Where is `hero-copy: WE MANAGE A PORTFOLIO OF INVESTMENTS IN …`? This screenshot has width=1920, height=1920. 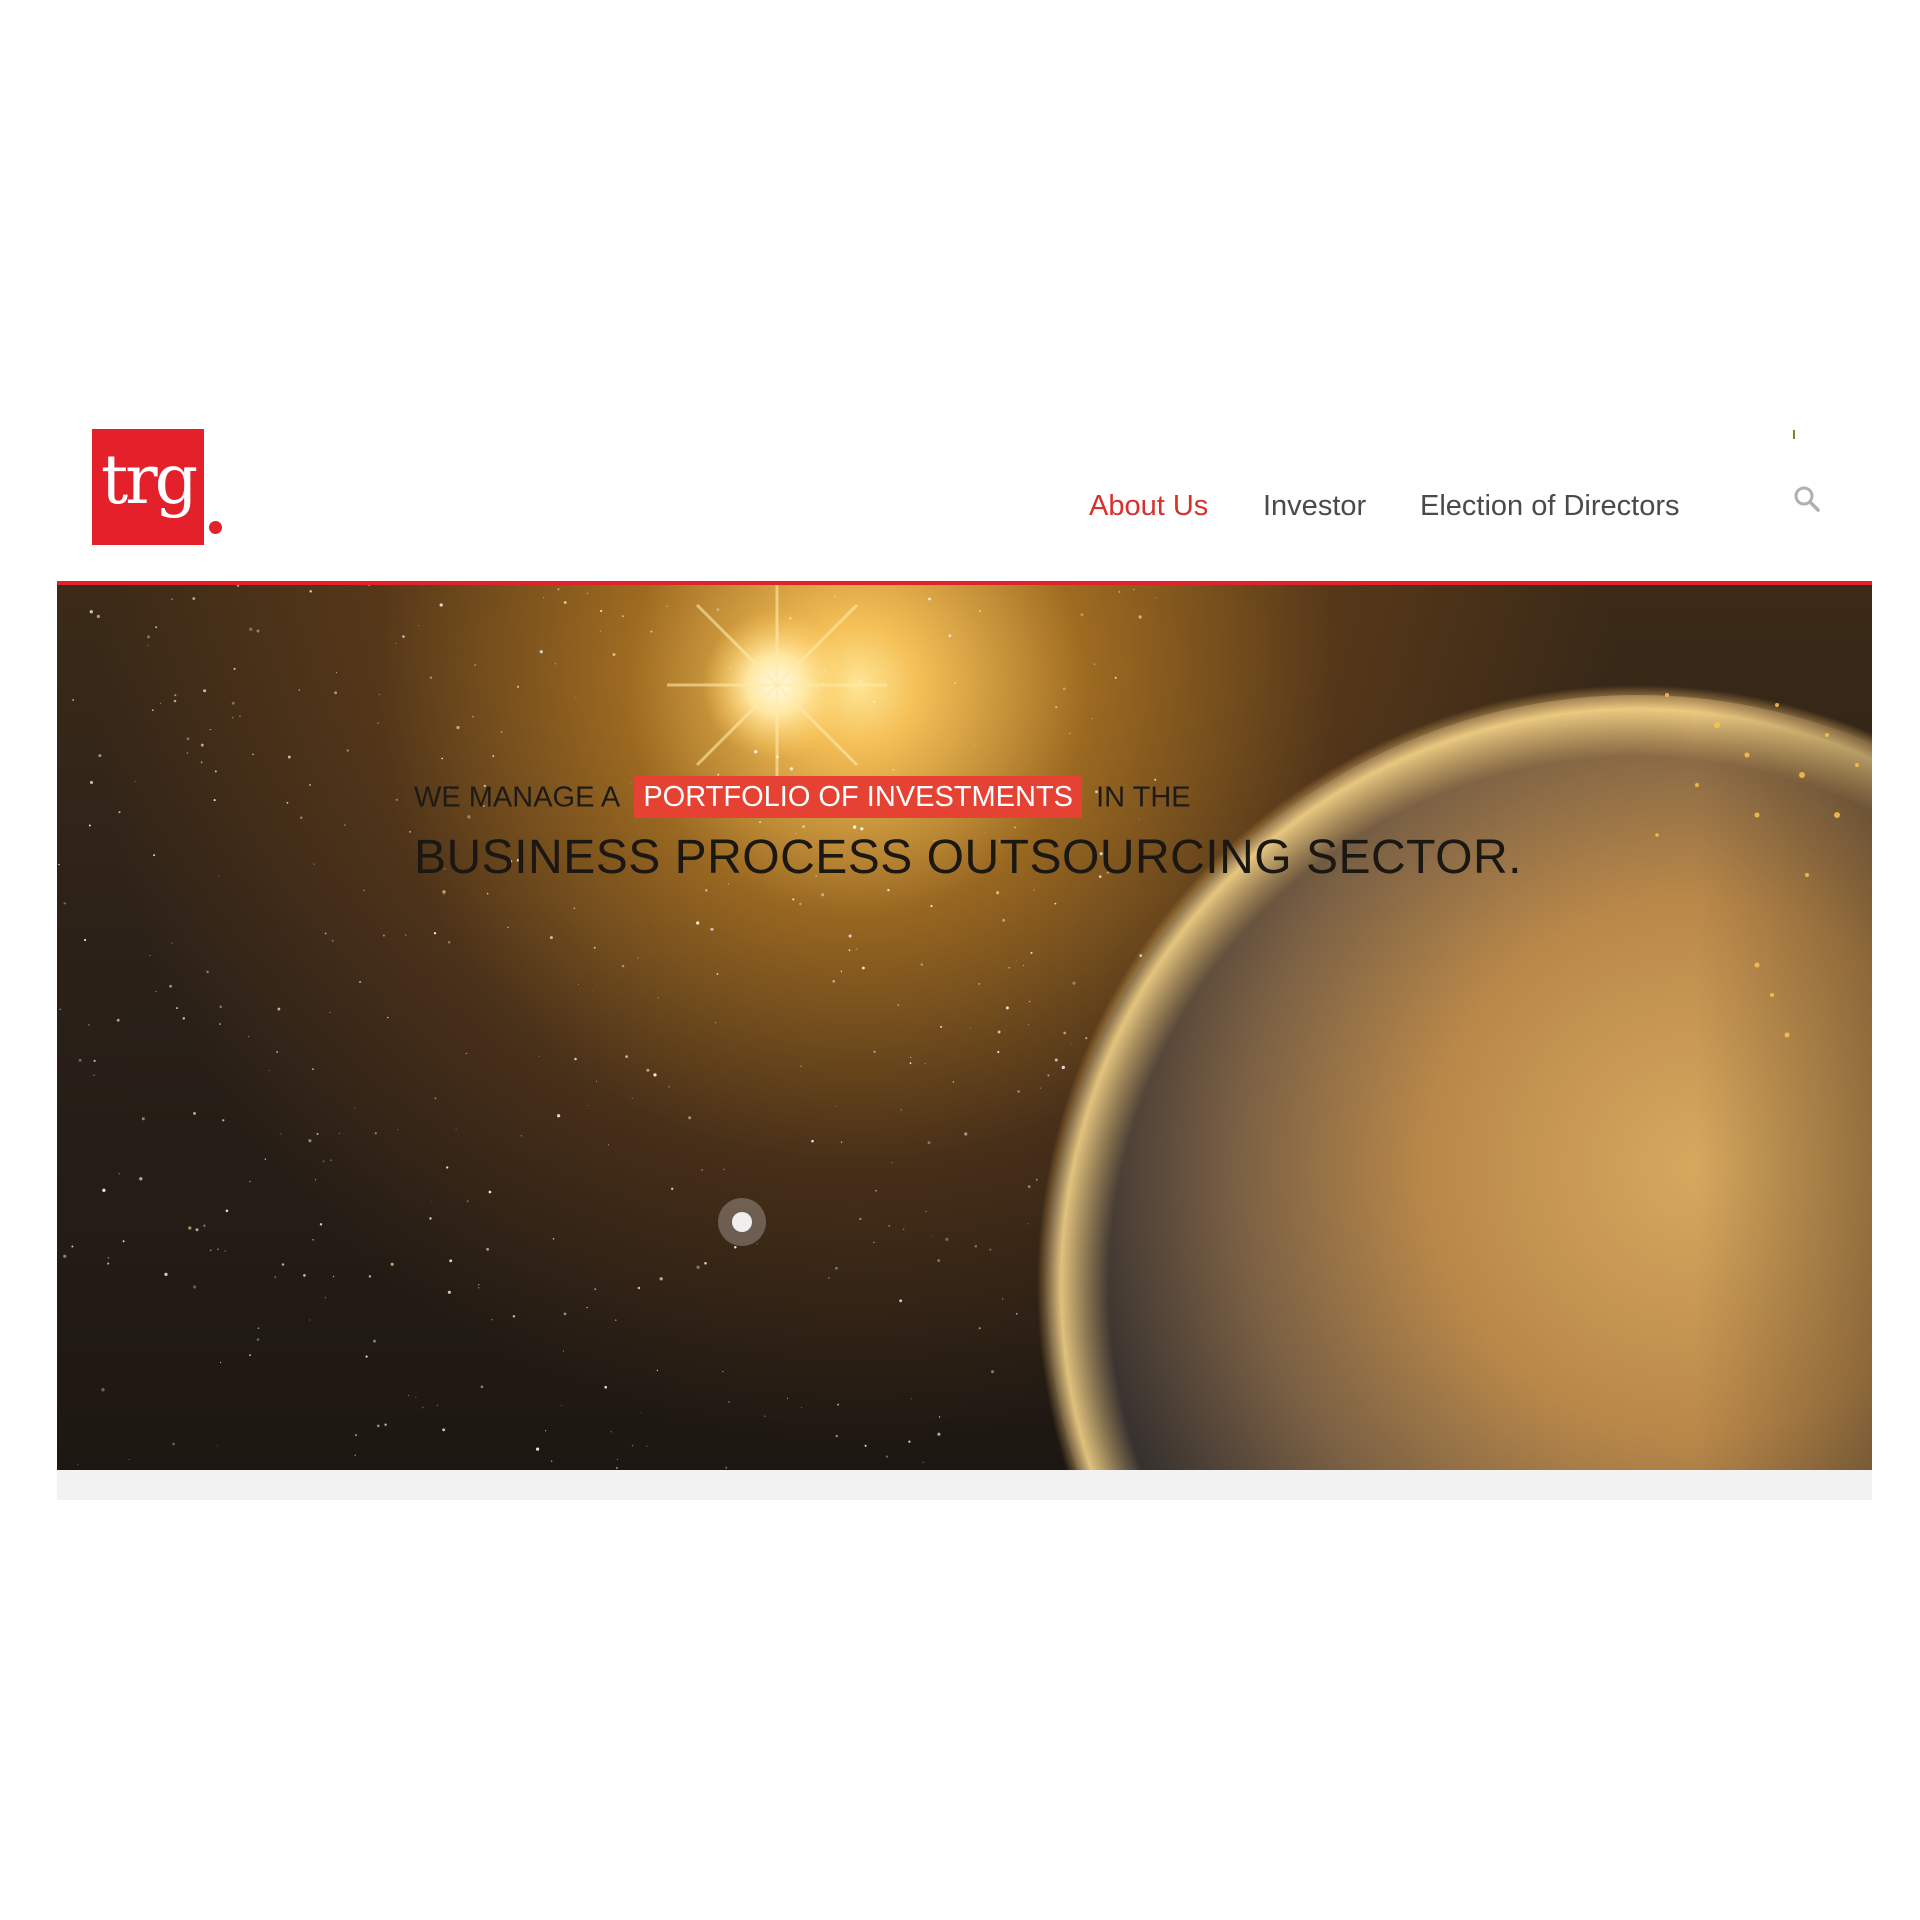
hero-copy: WE MANAGE A PORTFOLIO OF INVESTMENTS IN … is located at coordinates (1014, 832).